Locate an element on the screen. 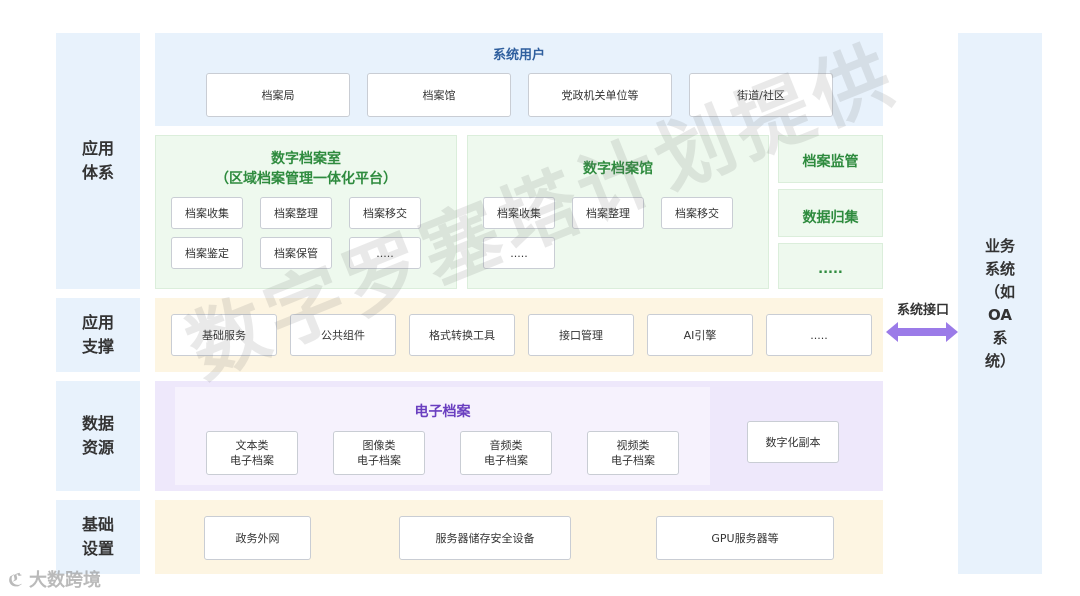 The image size is (1080, 596). side-stack-label: 数据归集 is located at coordinates (830, 218).